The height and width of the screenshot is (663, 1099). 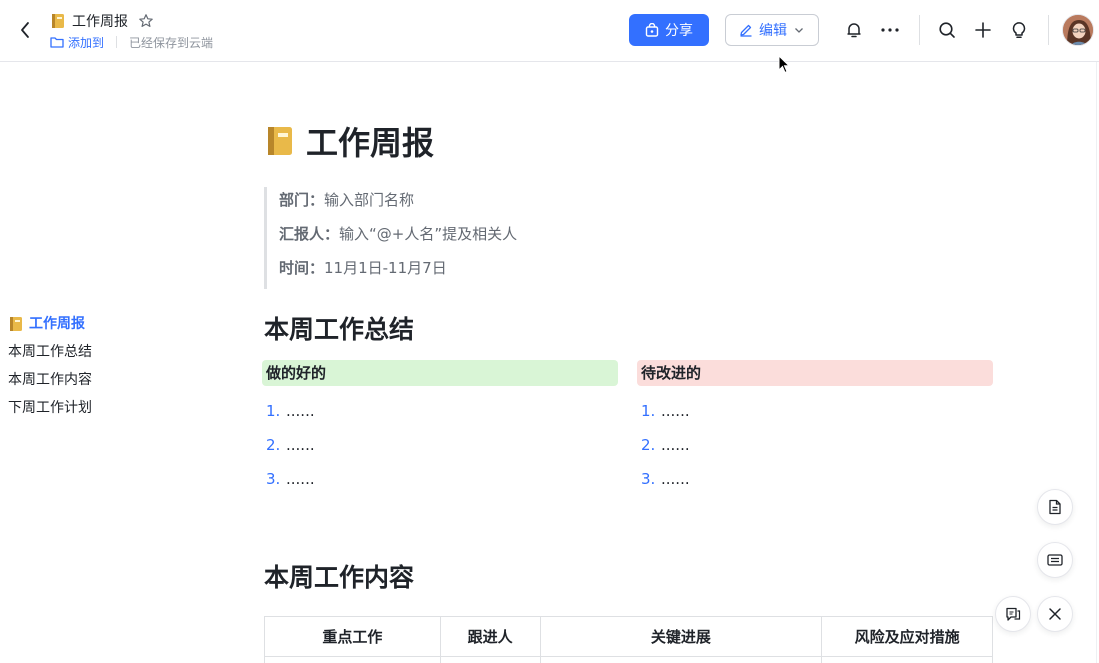 I want to click on close-panel-button, so click(x=1055, y=614).